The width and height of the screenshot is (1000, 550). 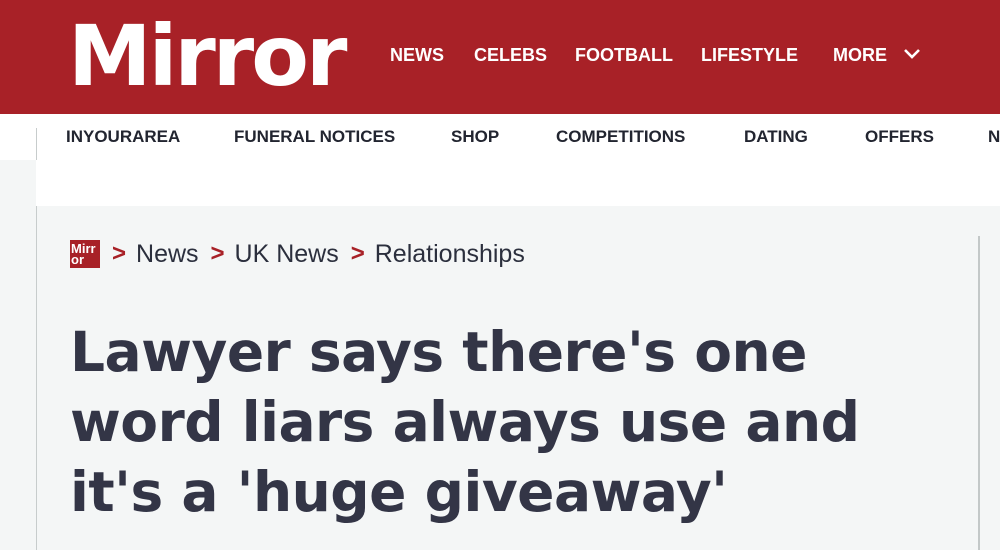 What do you see at coordinates (36, 144) in the screenshot?
I see `nav-divider` at bounding box center [36, 144].